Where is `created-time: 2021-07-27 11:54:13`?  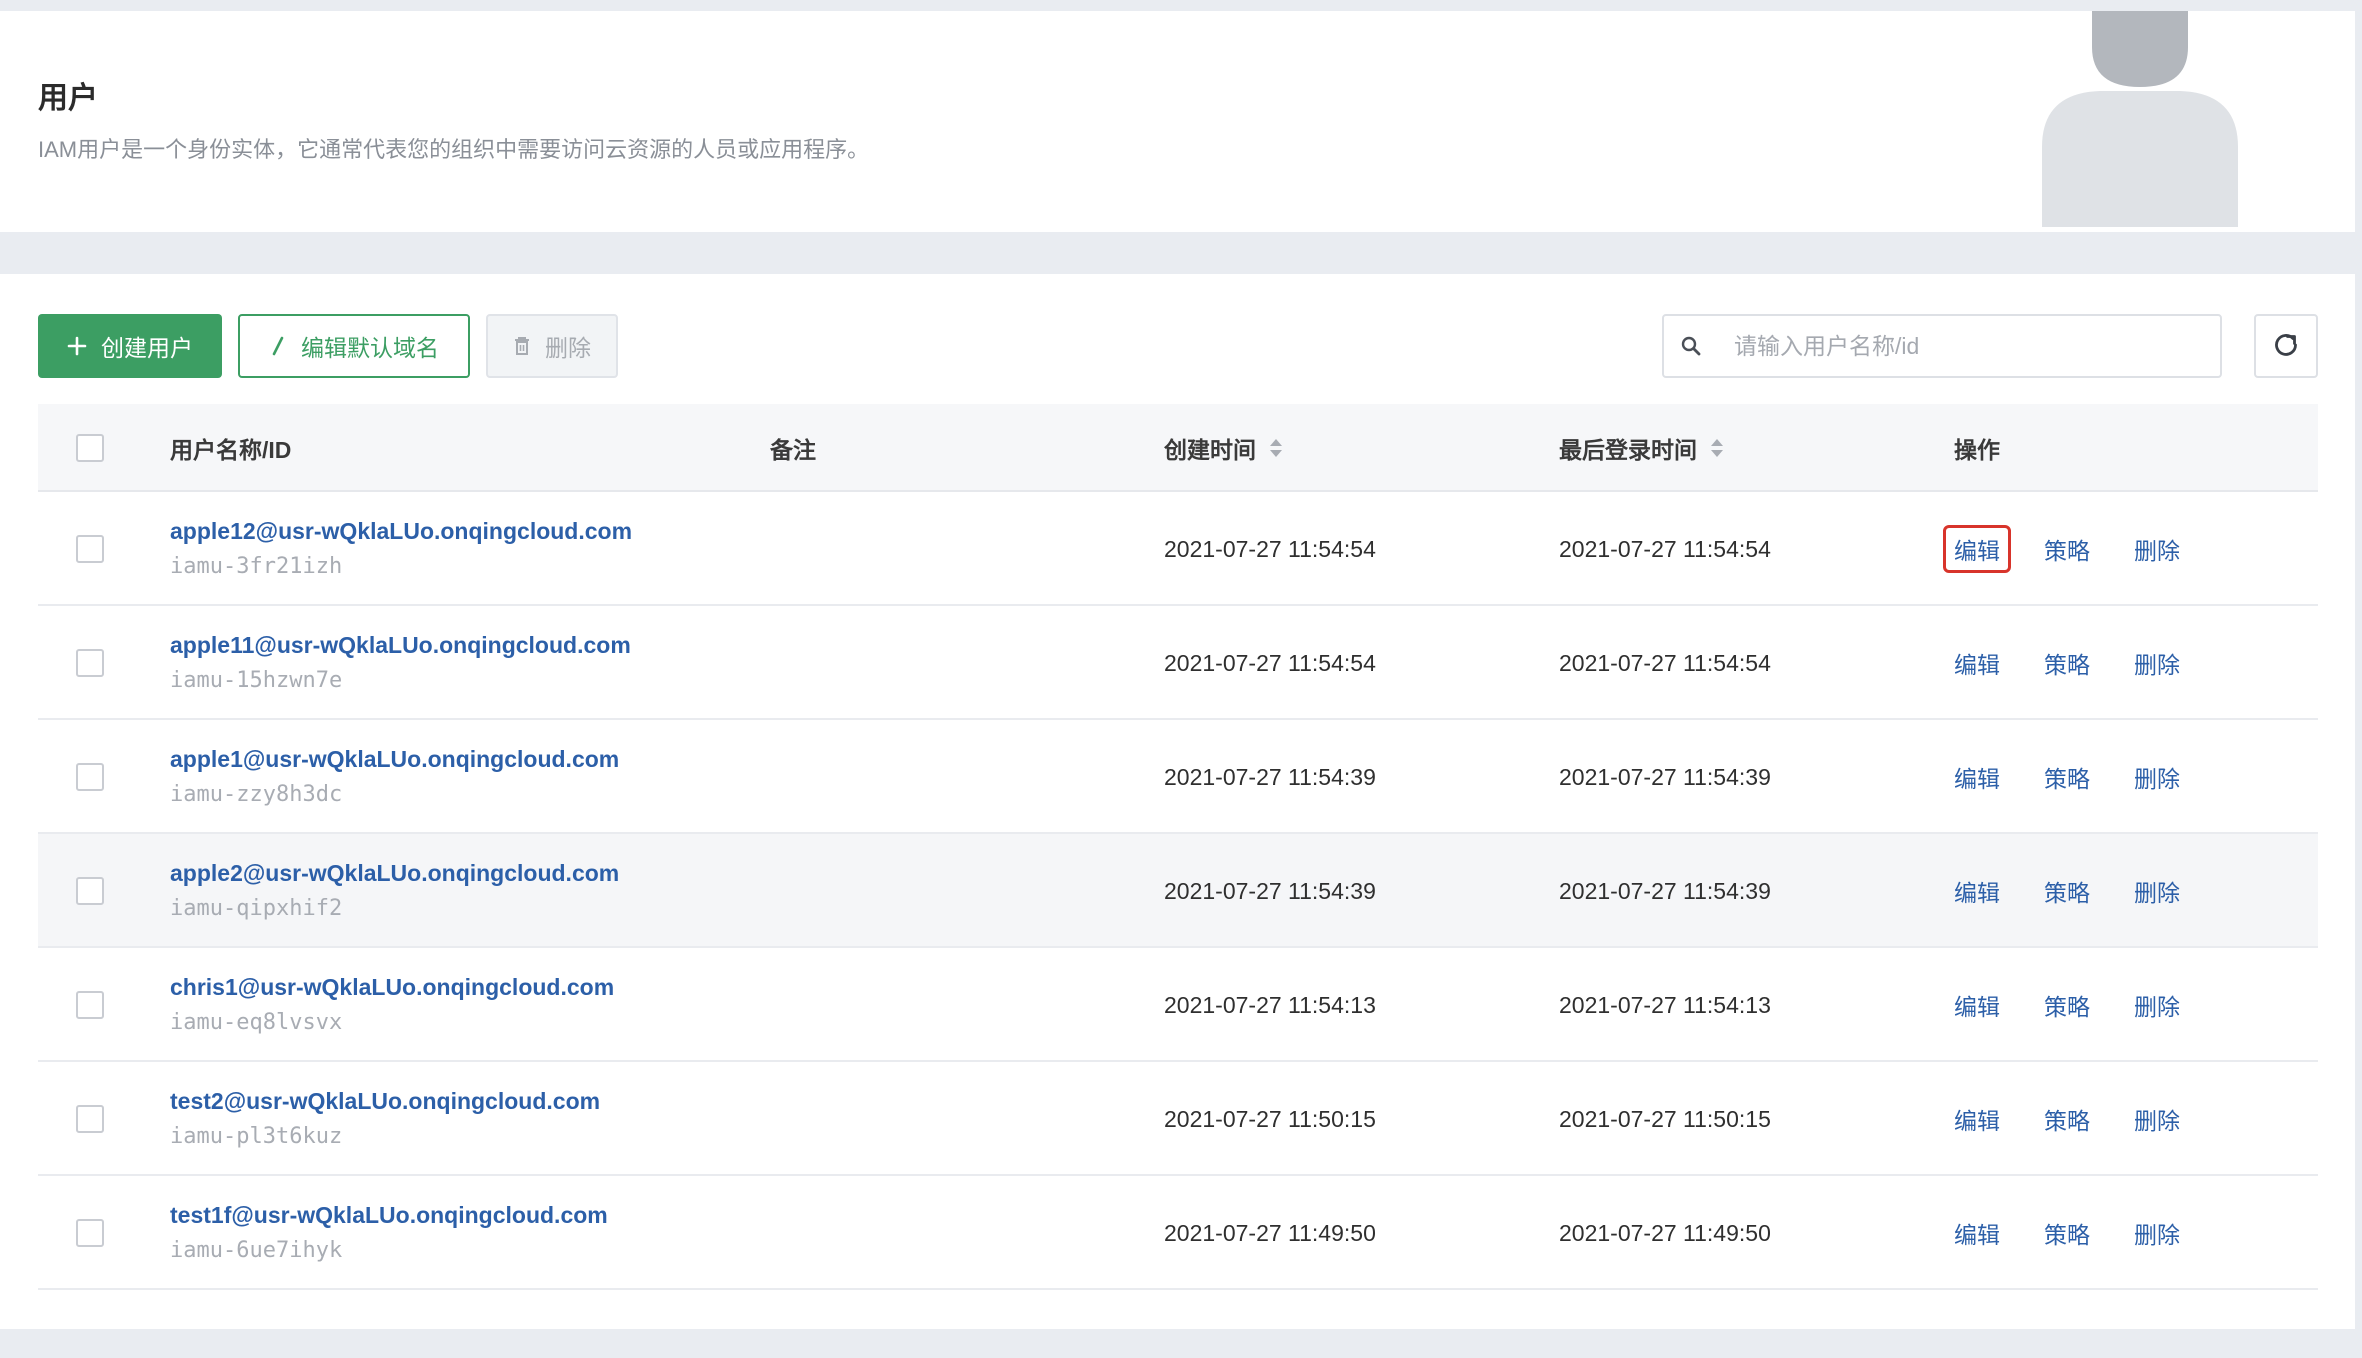
created-time: 2021-07-27 11:54:13 is located at coordinates (1270, 1004).